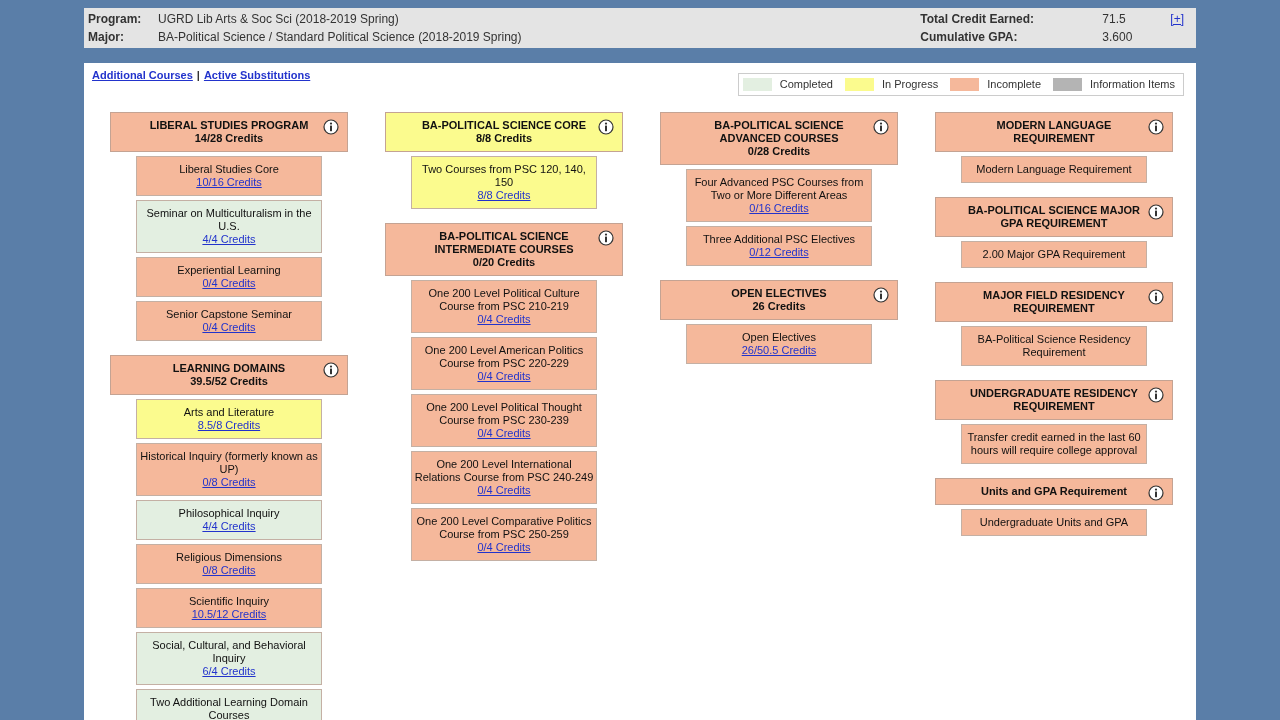 The width and height of the screenshot is (1280, 720). I want to click on info-label: Major:, so click(106, 37).